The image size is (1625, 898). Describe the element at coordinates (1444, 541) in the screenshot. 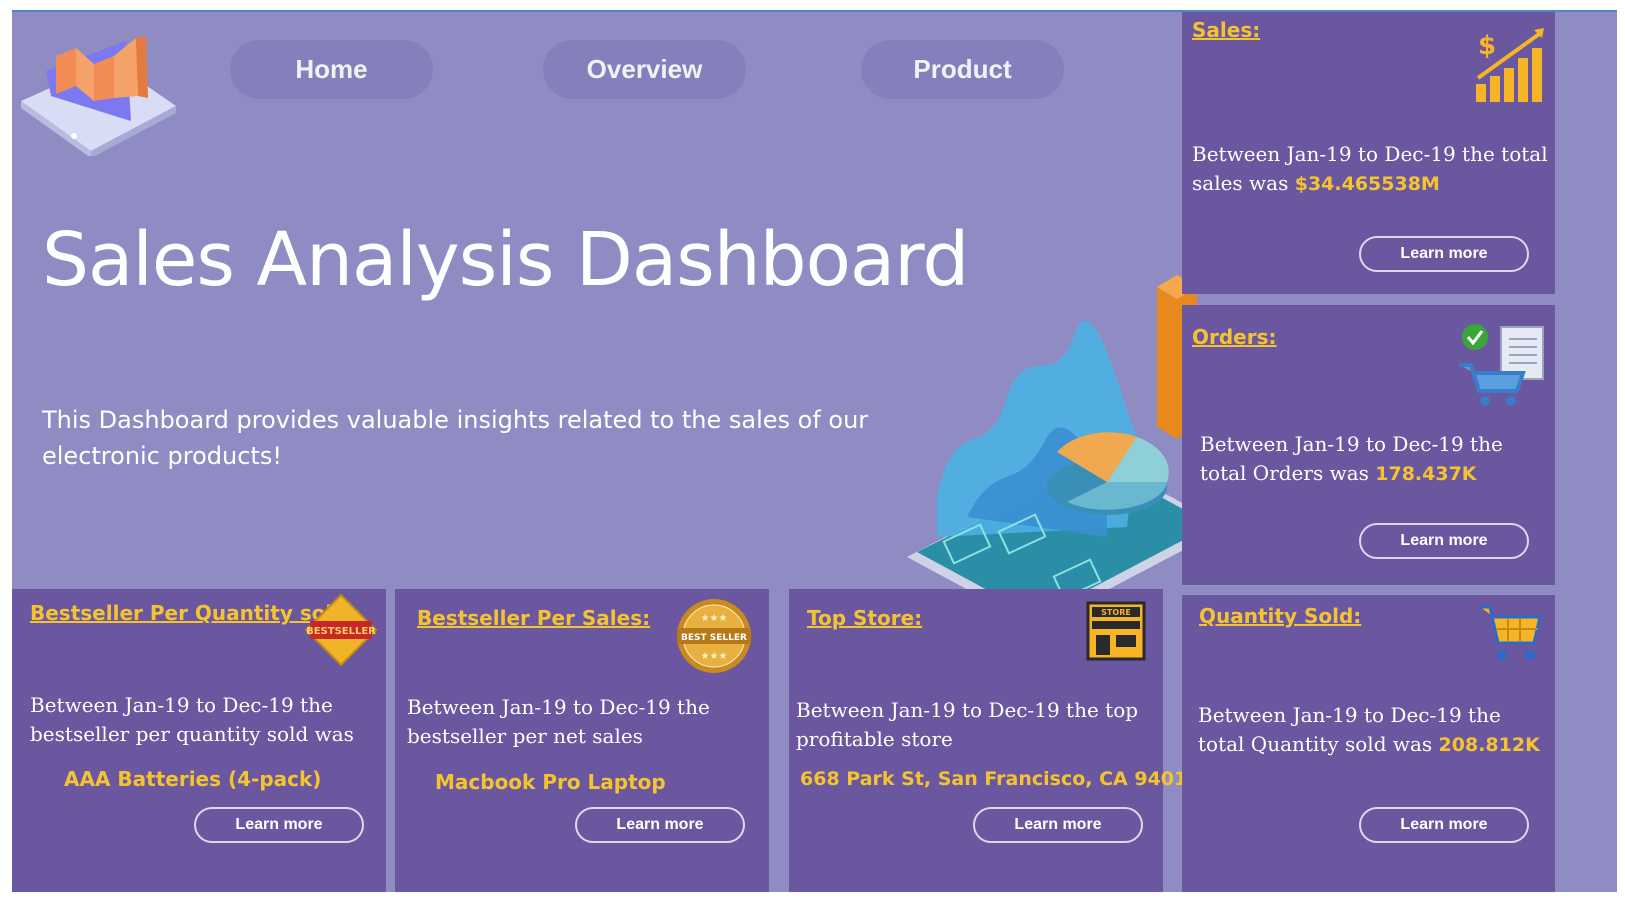

I see `orders-learn-more-button: Learn more` at that location.